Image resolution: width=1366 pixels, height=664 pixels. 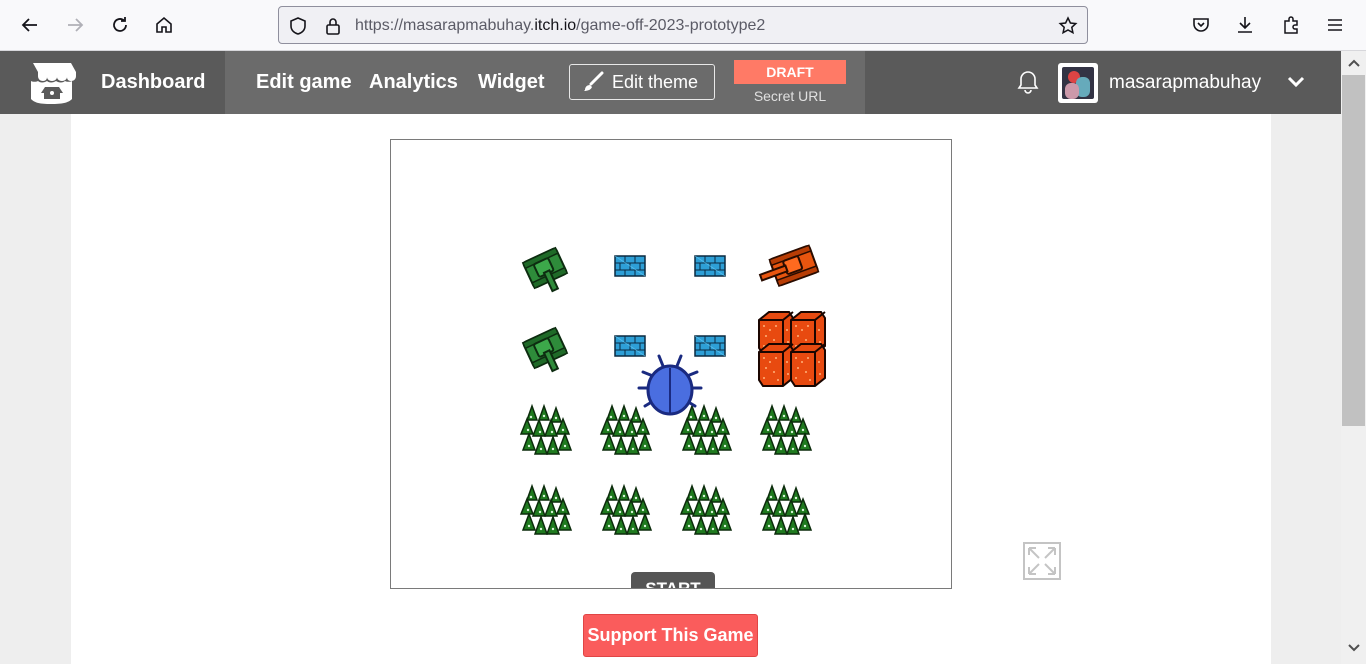 I want to click on reload-icon, so click(x=120, y=24).